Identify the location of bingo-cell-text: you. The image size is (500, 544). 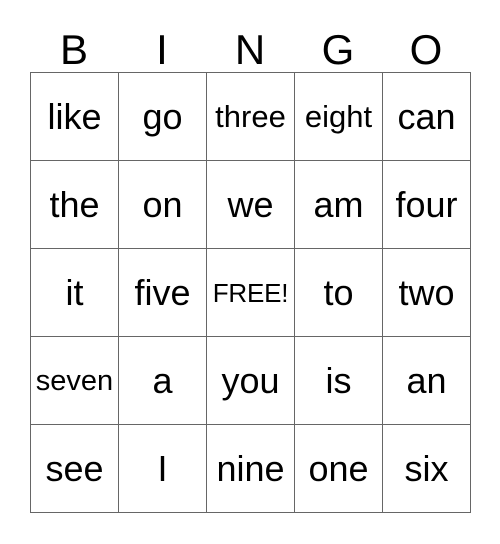
(250, 380).